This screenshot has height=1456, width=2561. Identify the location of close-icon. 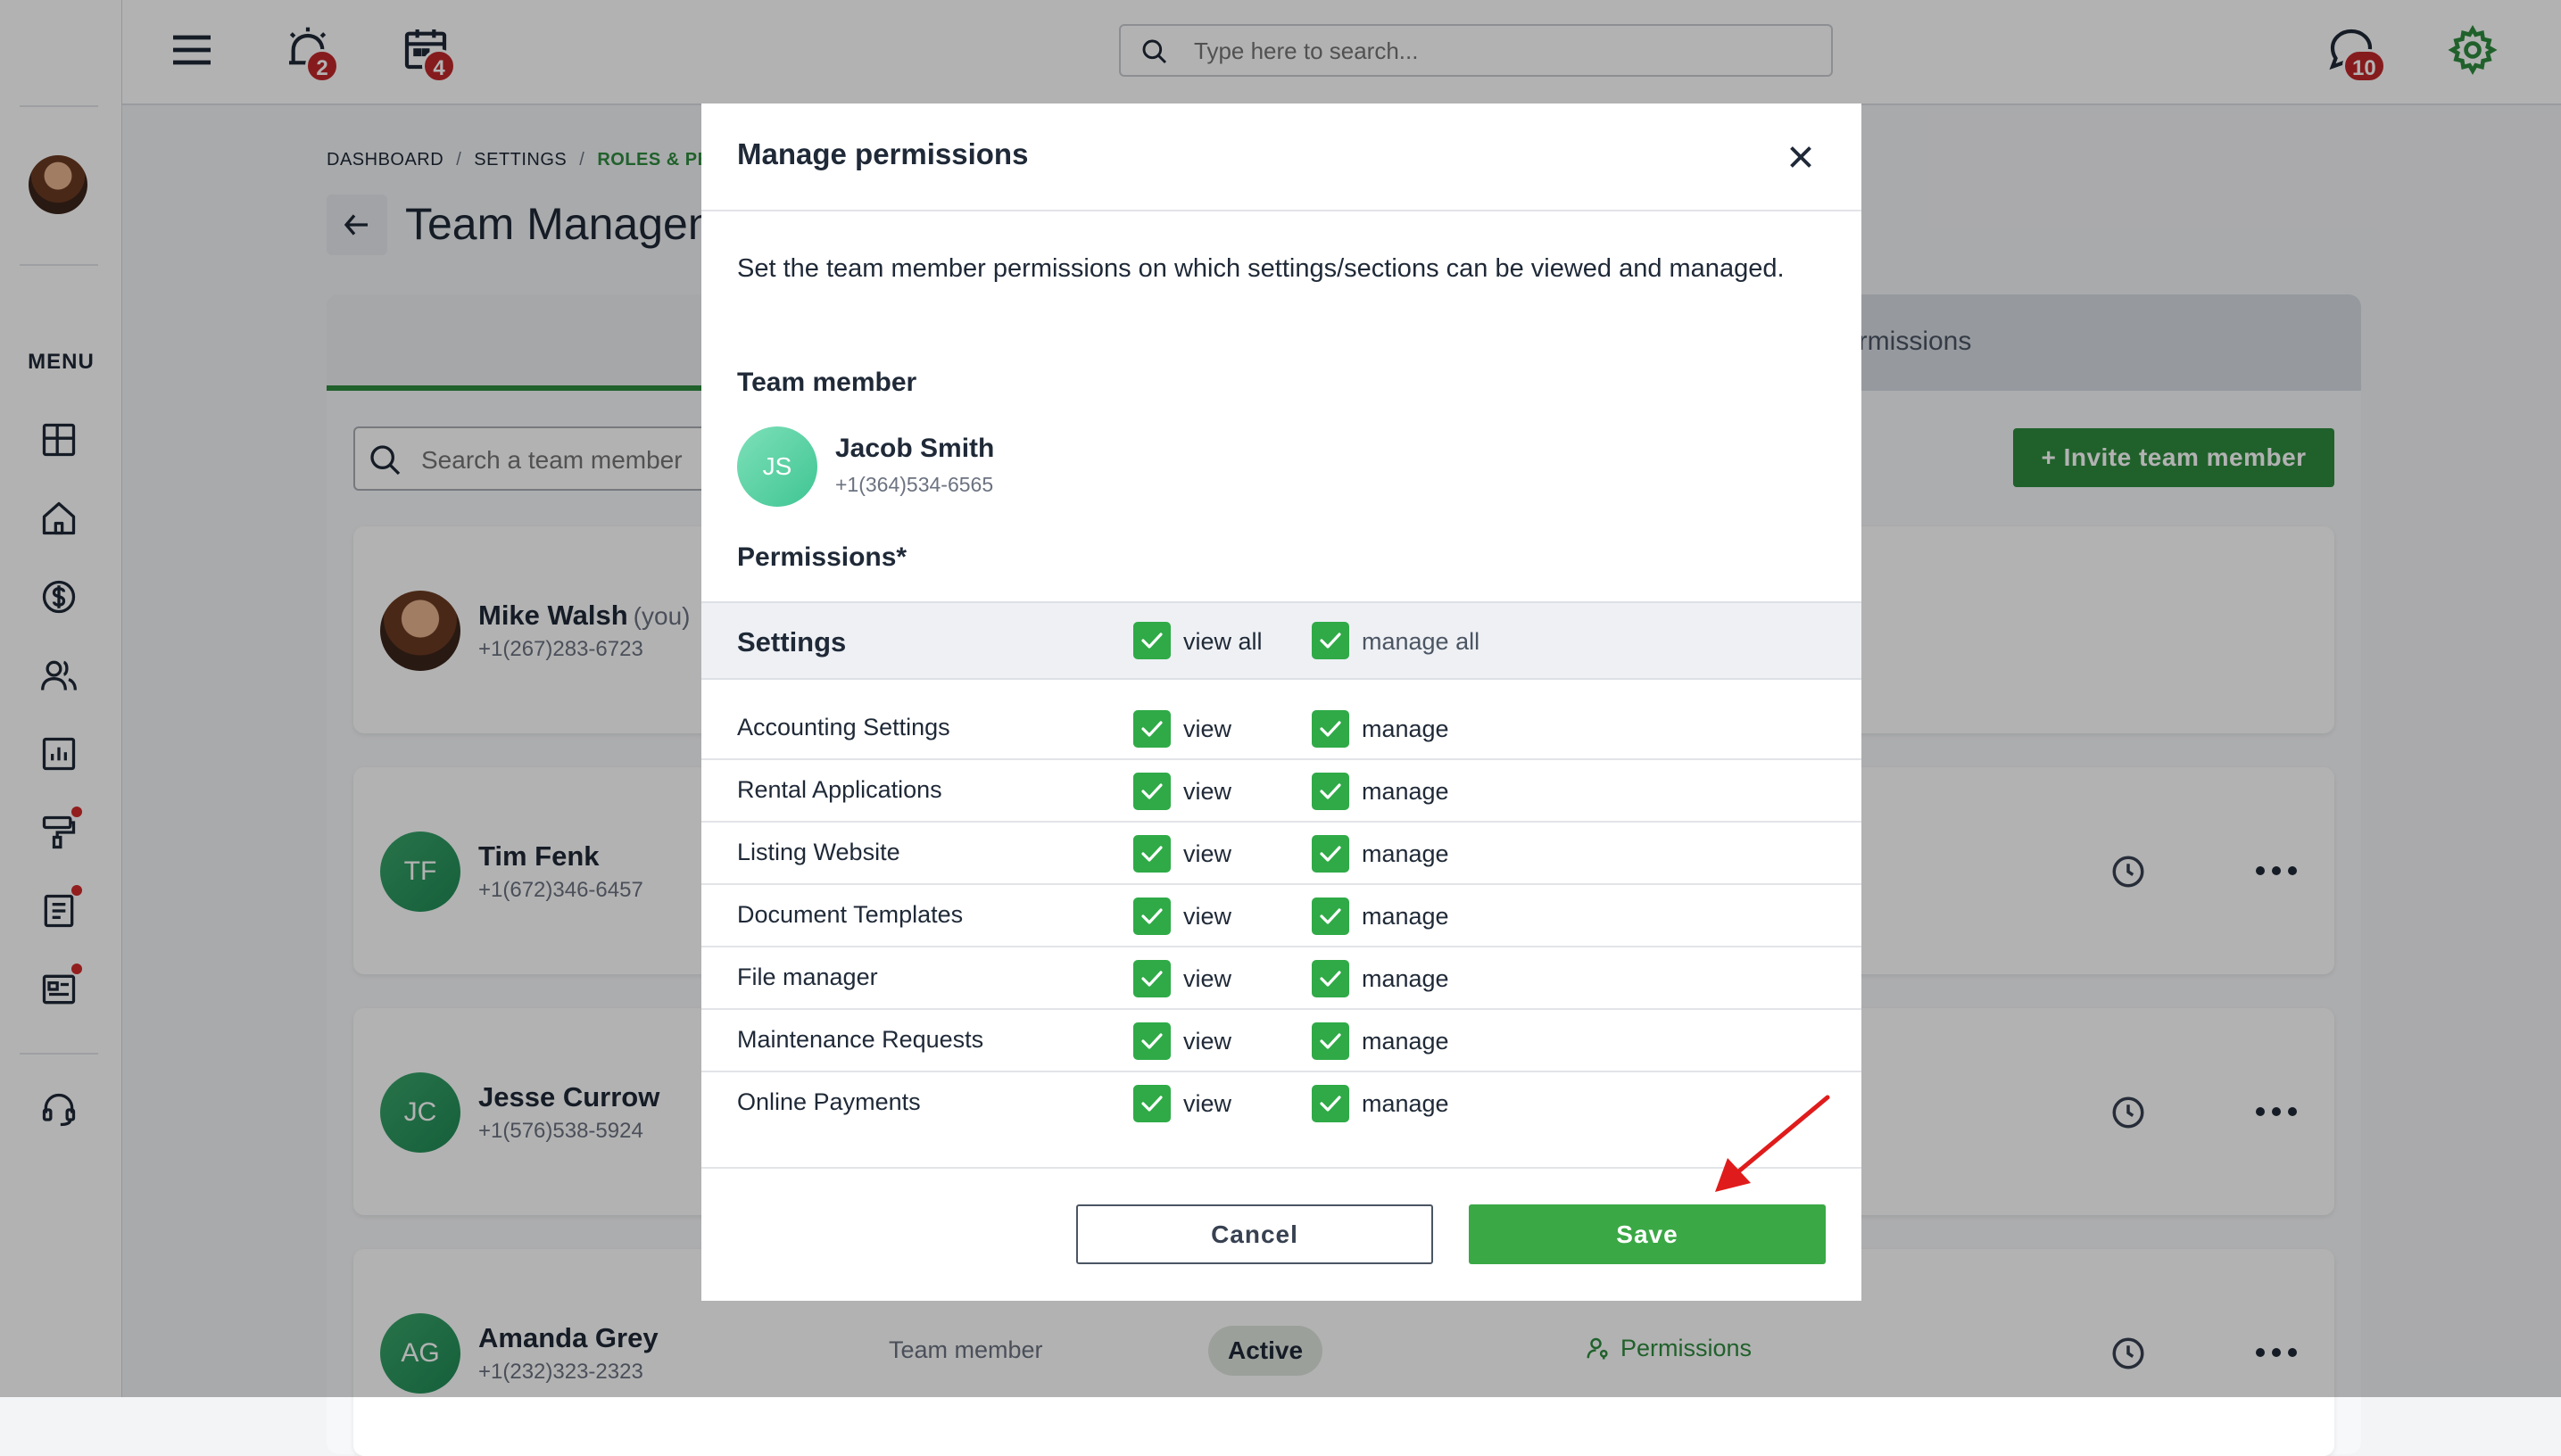
(1801, 157).